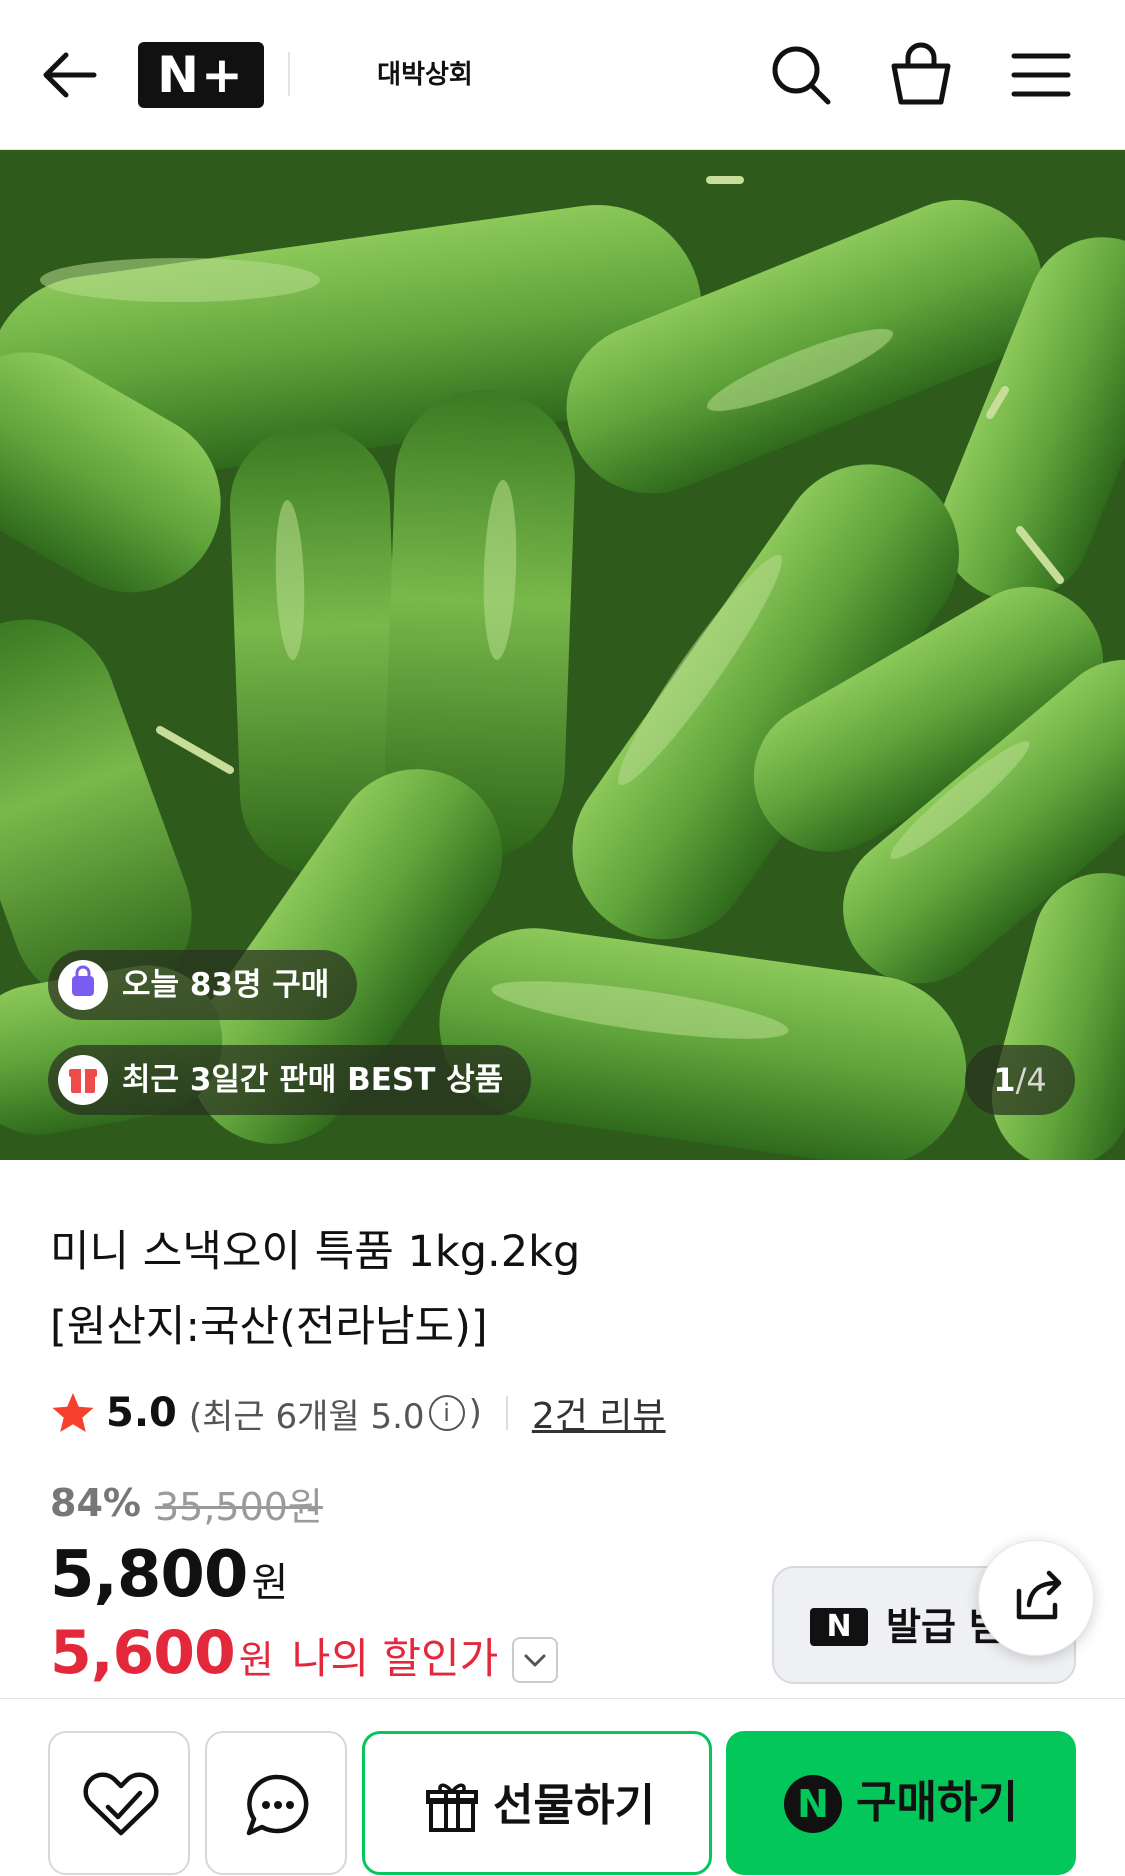  I want to click on counter-current: 1, so click(1004, 1080).